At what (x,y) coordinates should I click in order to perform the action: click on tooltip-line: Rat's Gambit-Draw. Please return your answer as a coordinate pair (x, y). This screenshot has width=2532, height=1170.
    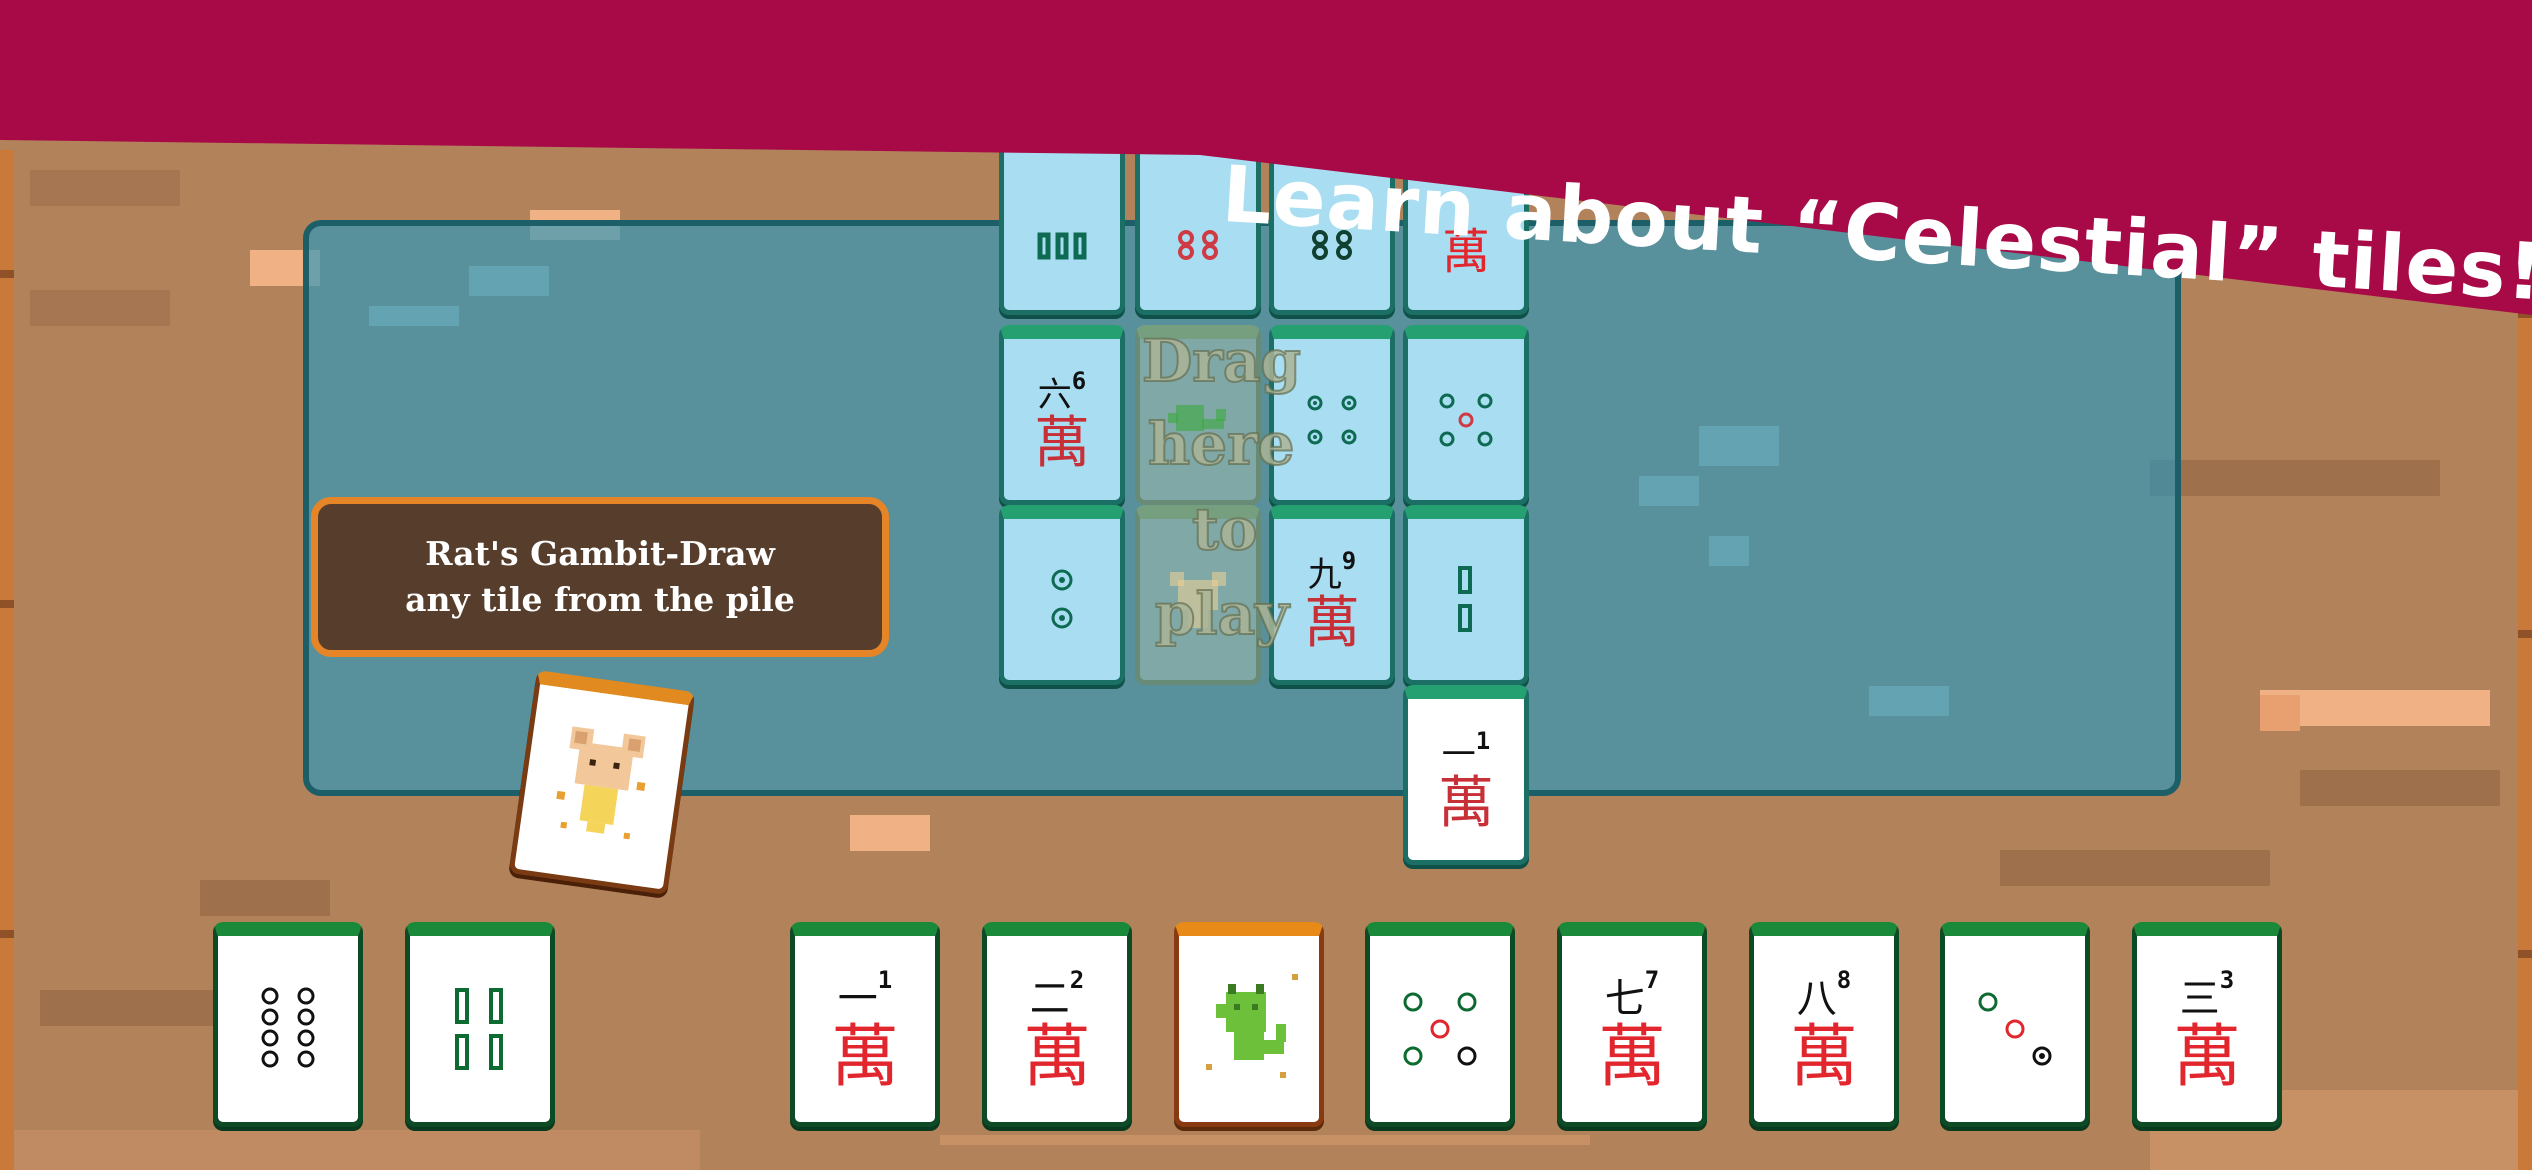
    Looking at the image, I should click on (600, 553).